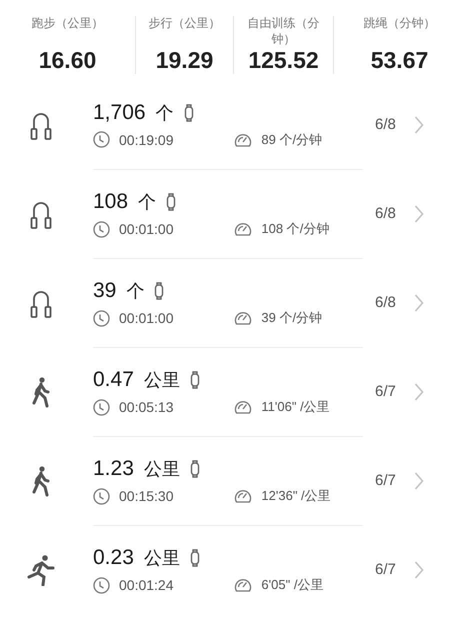 The image size is (465, 619). Describe the element at coordinates (185, 60) in the screenshot. I see `stat-value: 19.29` at that location.